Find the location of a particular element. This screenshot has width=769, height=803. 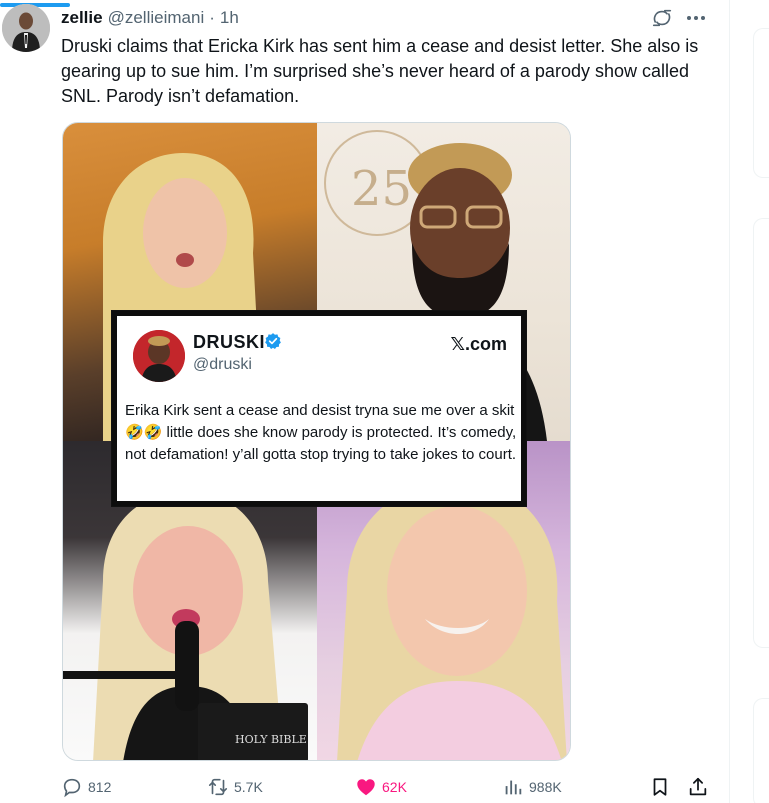

tweet-header: zellie @zellieimani · 1h is located at coordinates (150, 18).